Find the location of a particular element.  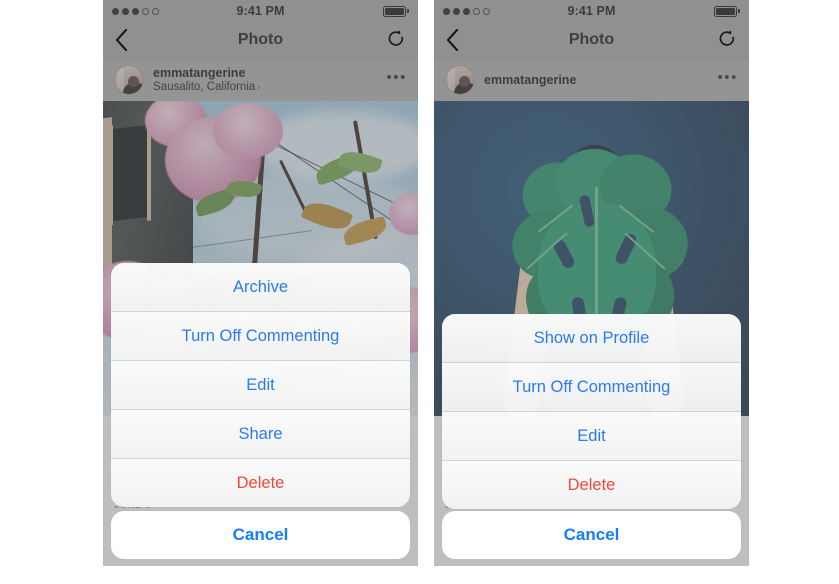

sheet-option-archive: Archive is located at coordinates (260, 287).